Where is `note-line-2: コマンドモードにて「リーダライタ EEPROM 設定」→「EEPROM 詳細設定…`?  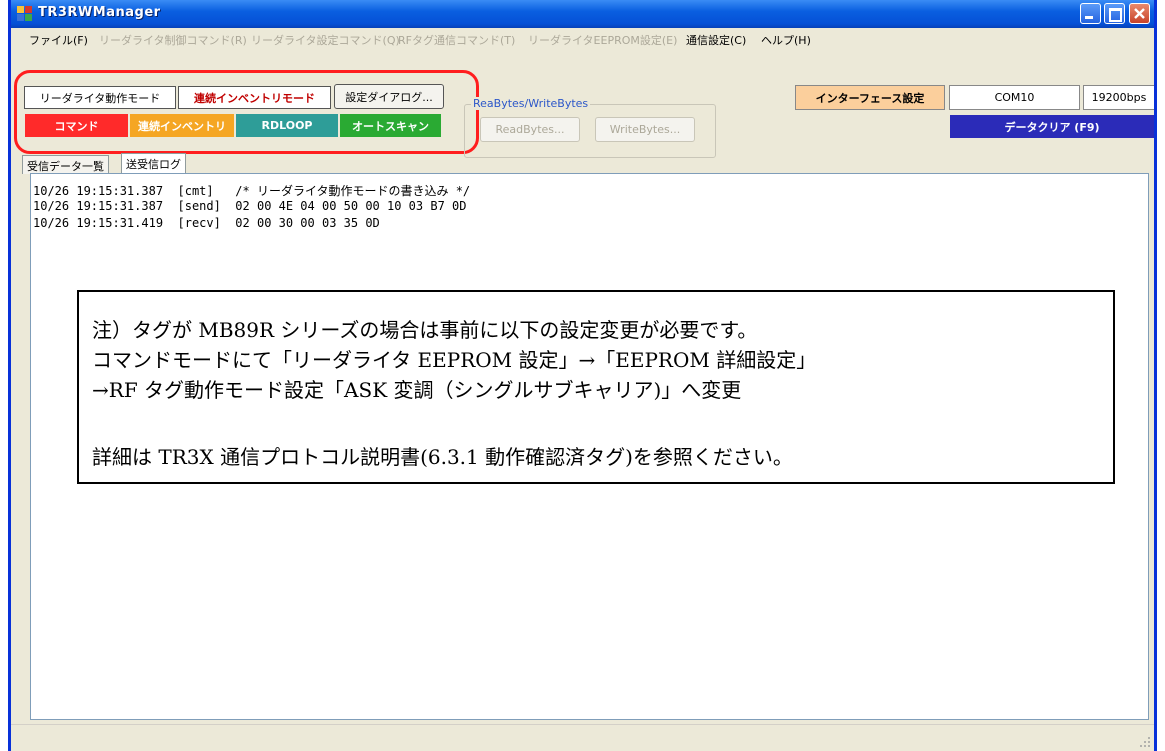
note-line-2: コマンドモードにて「リーダライタ EEPROM 設定」→「EEPROM 詳細設定… is located at coordinates (454, 360).